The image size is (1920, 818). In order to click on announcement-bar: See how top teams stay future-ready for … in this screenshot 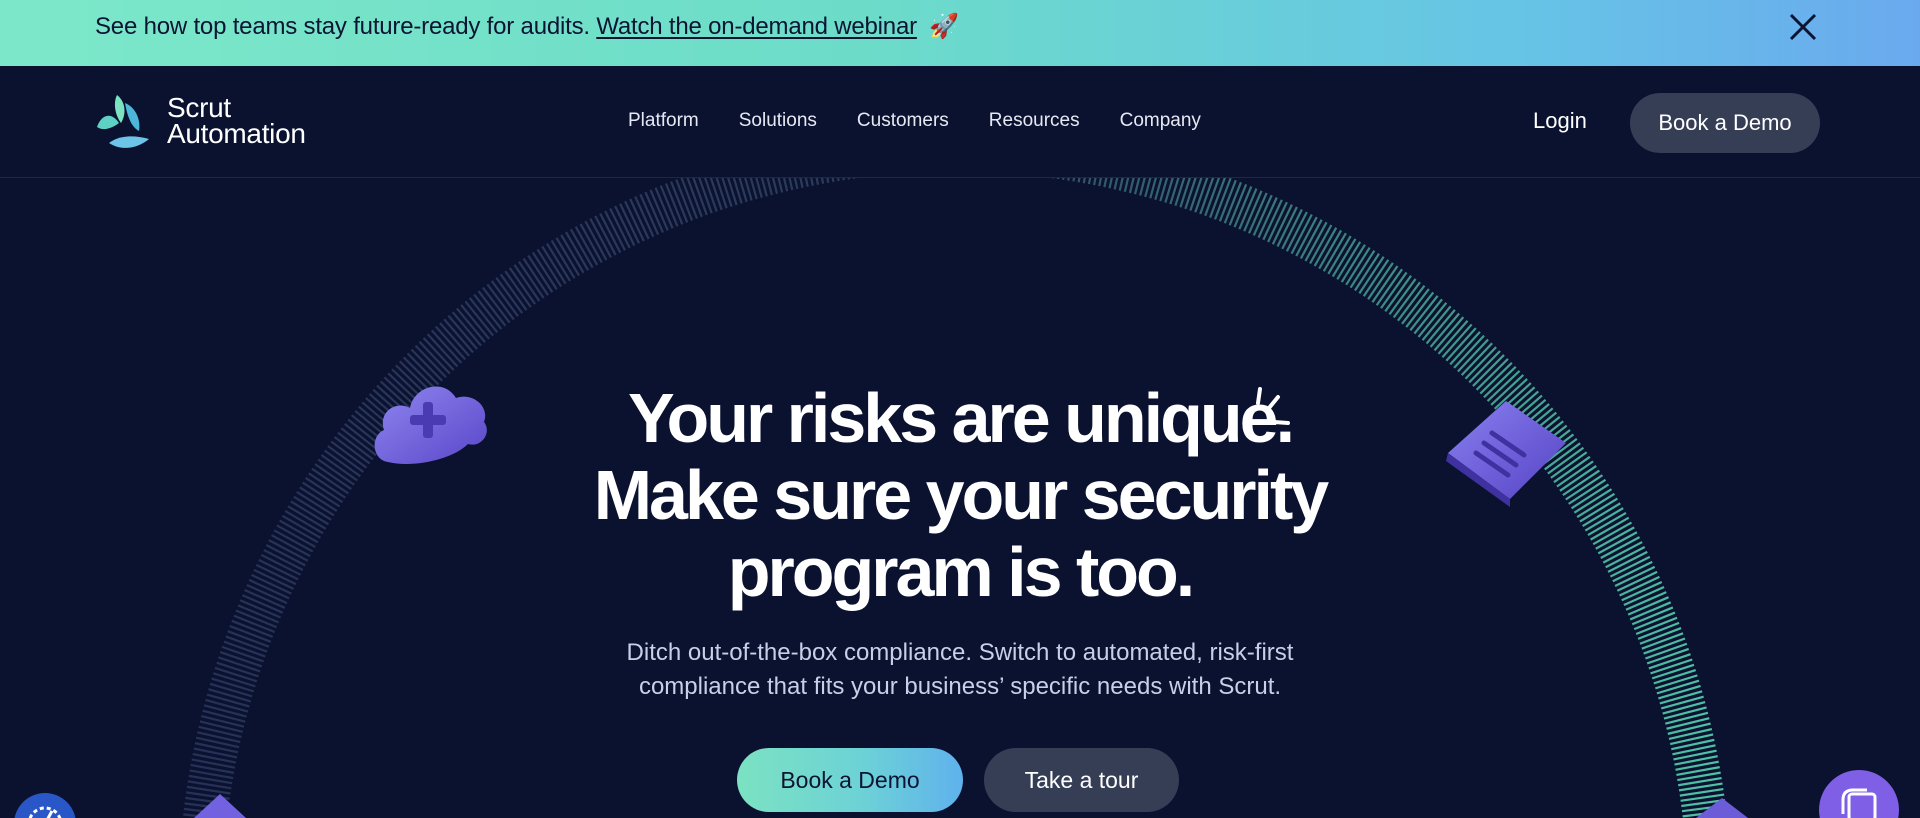, I will do `click(960, 33)`.